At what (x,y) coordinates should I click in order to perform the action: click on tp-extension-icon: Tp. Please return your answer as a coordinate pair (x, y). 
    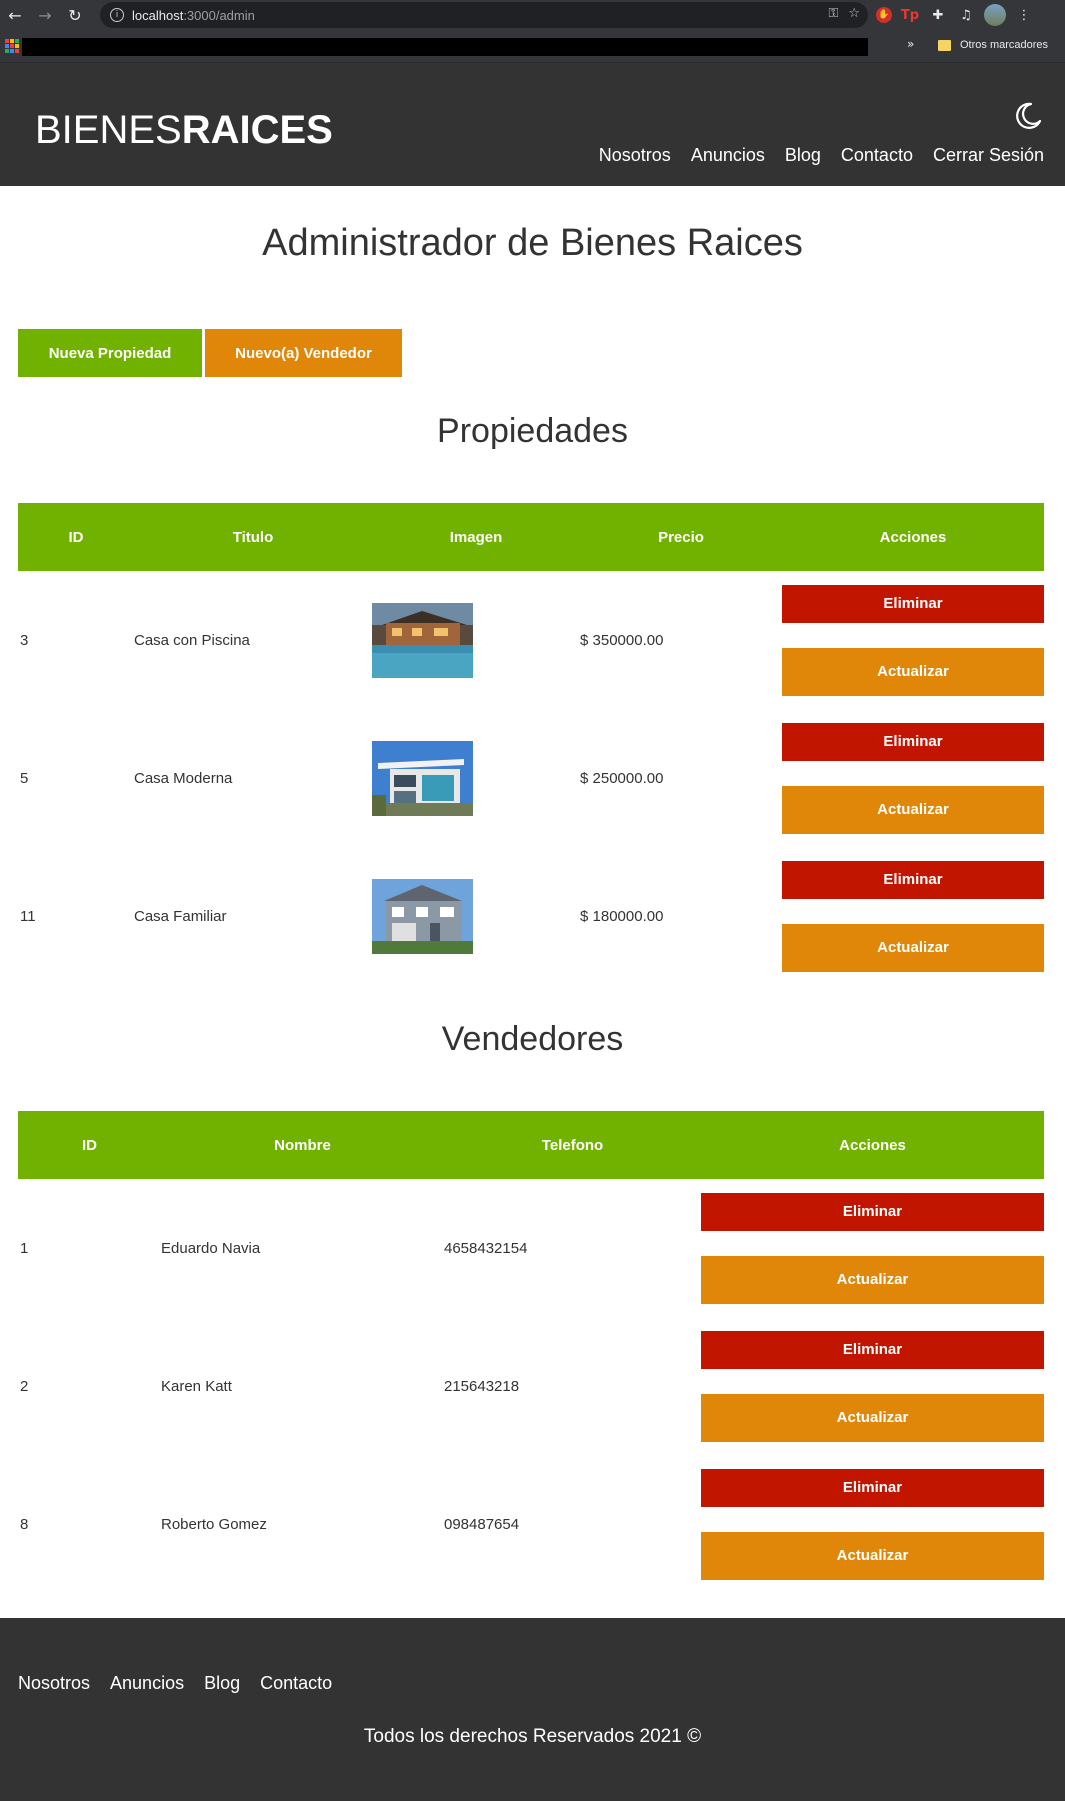
    Looking at the image, I should click on (910, 15).